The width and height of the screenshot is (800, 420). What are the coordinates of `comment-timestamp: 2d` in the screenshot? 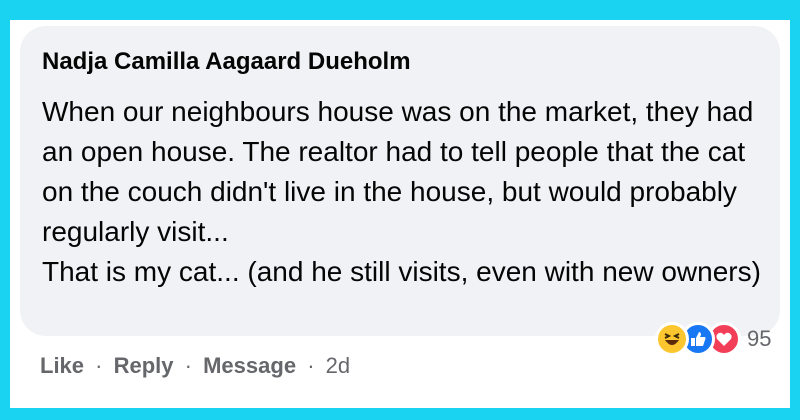 It's located at (338, 365).